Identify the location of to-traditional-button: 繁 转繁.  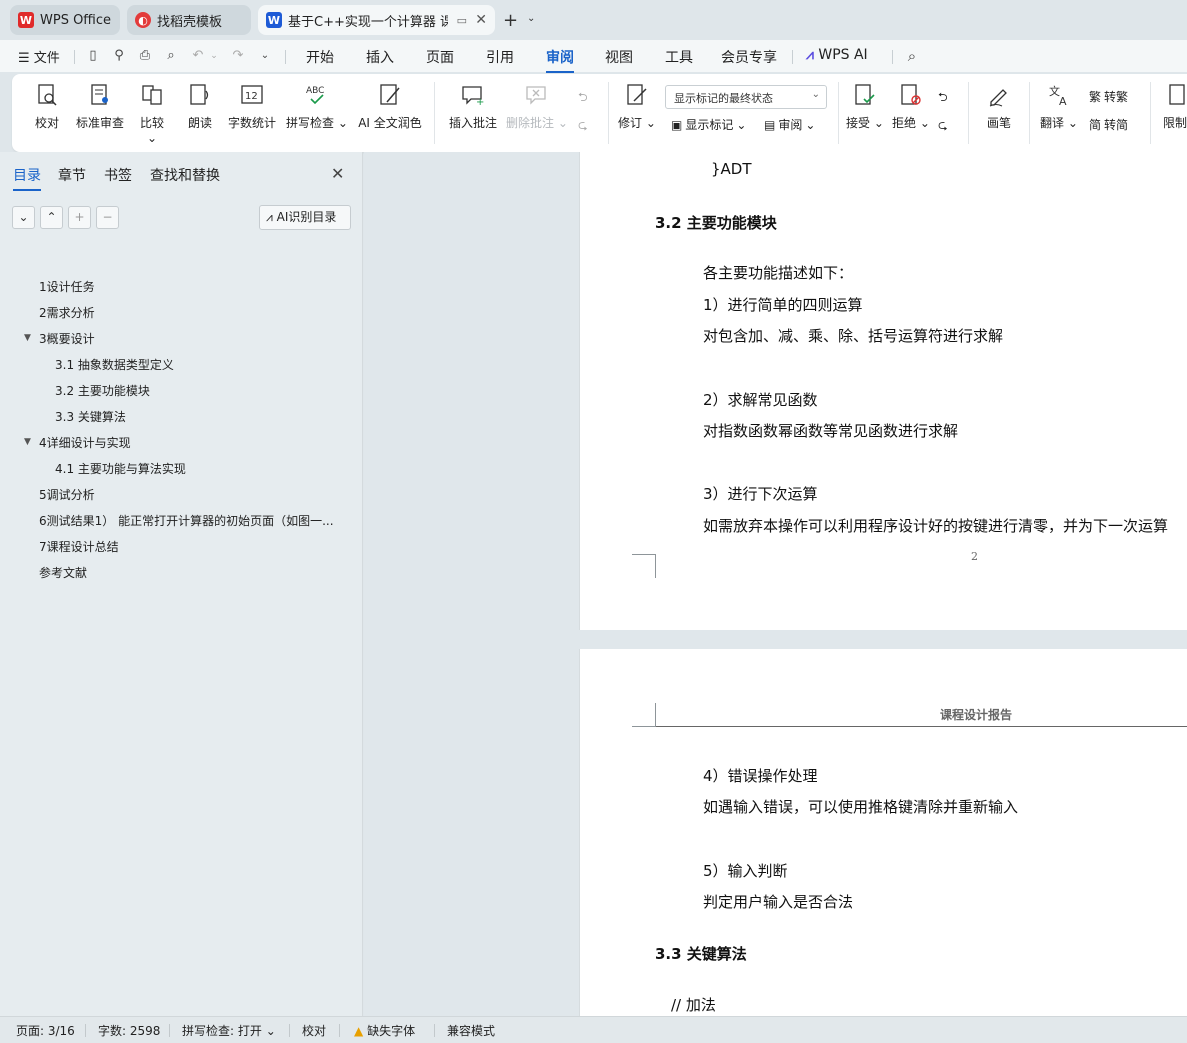
(1108, 96).